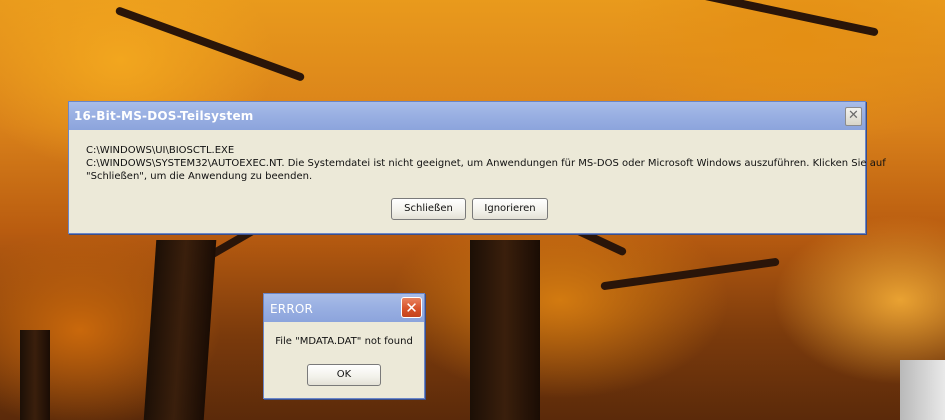 The image size is (945, 420). I want to click on close-button: Schließen, so click(428, 209).